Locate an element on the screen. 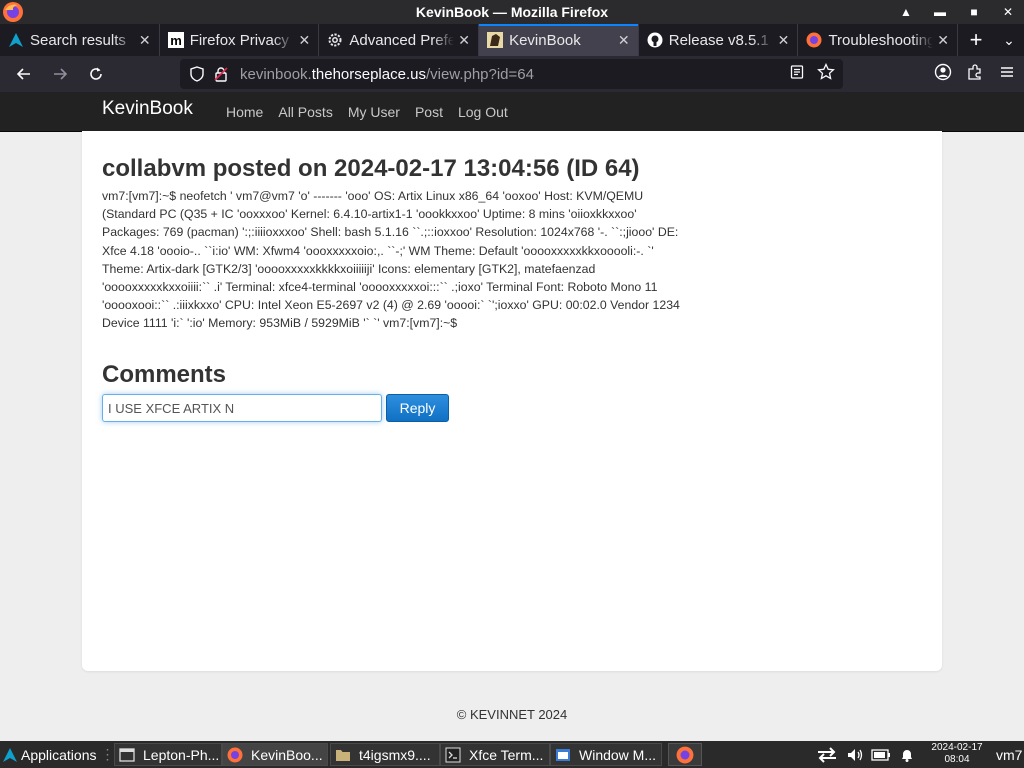  comment-input is located at coordinates (242, 408).